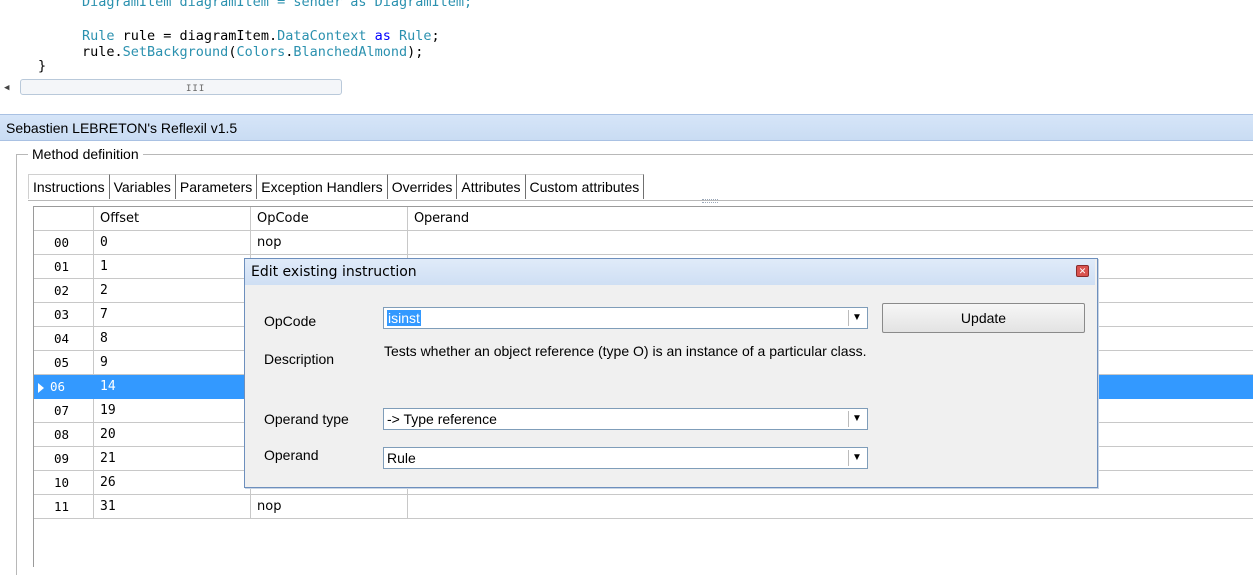  What do you see at coordinates (172, 435) in the screenshot?
I see `offset-cell: 20` at bounding box center [172, 435].